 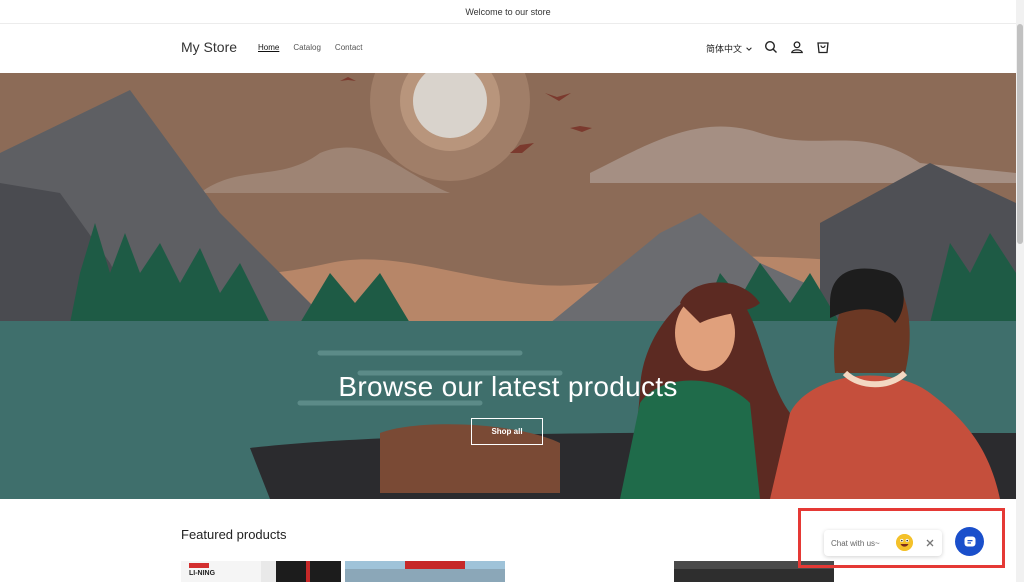 What do you see at coordinates (797, 47) in the screenshot?
I see `account-icon` at bounding box center [797, 47].